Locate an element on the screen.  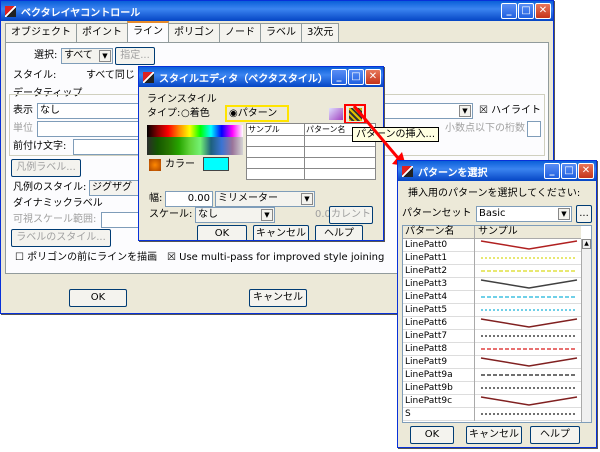
tab-label: ラベル is located at coordinates (281, 32).